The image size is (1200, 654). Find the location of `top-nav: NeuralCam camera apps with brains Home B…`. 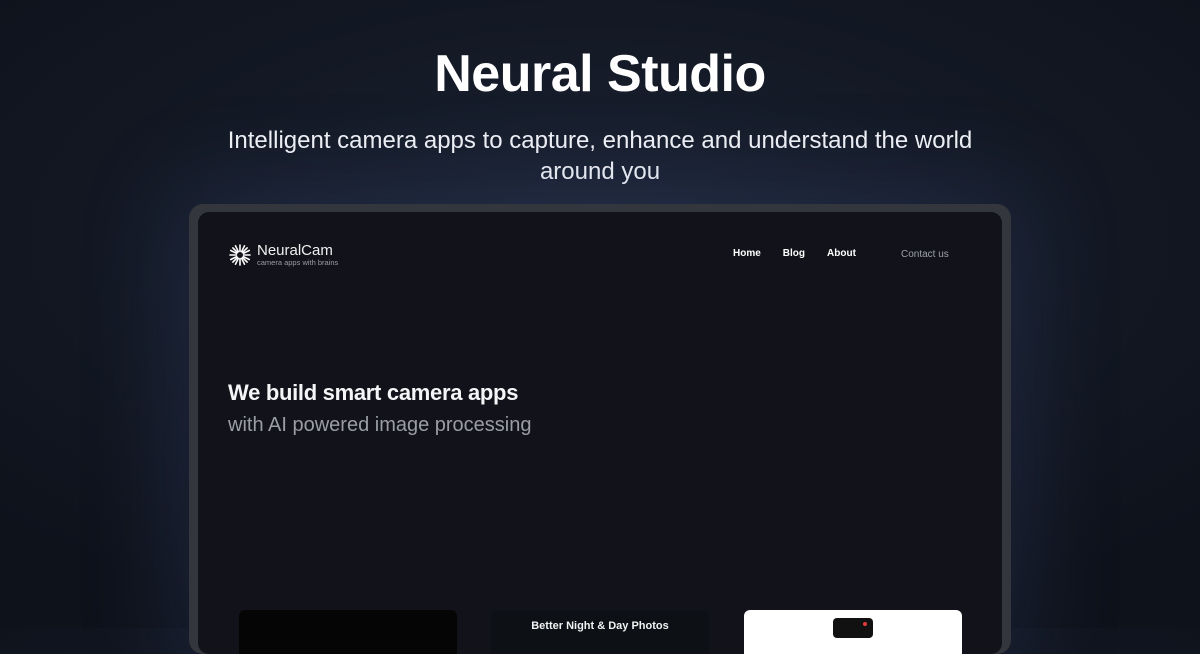

top-nav: NeuralCam camera apps with brains Home B… is located at coordinates (600, 257).